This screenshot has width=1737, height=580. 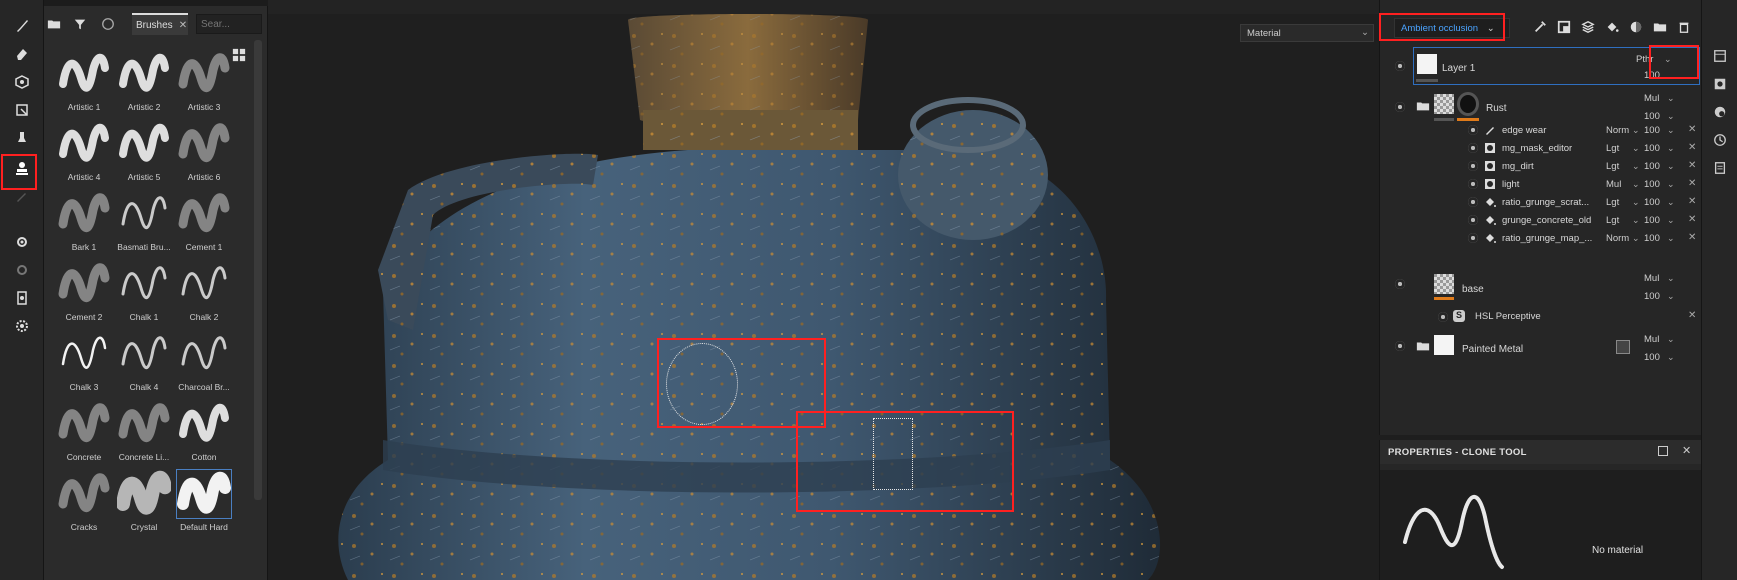 I want to click on grid-view-icon, so click(x=239, y=56).